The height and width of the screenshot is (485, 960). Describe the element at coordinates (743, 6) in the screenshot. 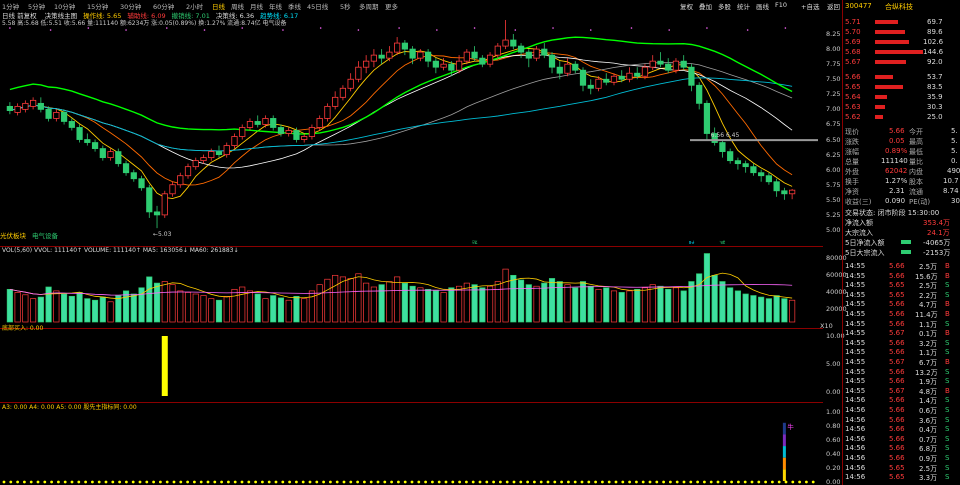

I see `toolbar-button: 统计` at that location.